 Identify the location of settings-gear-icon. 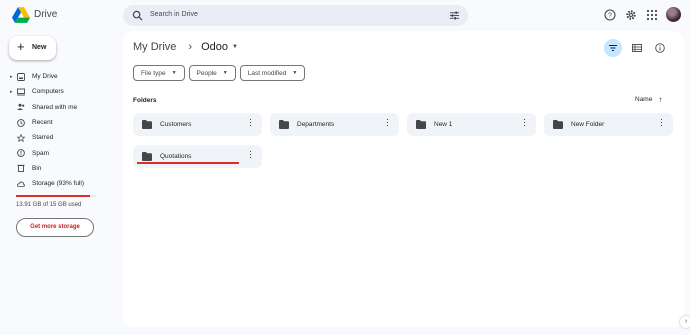
(631, 15).